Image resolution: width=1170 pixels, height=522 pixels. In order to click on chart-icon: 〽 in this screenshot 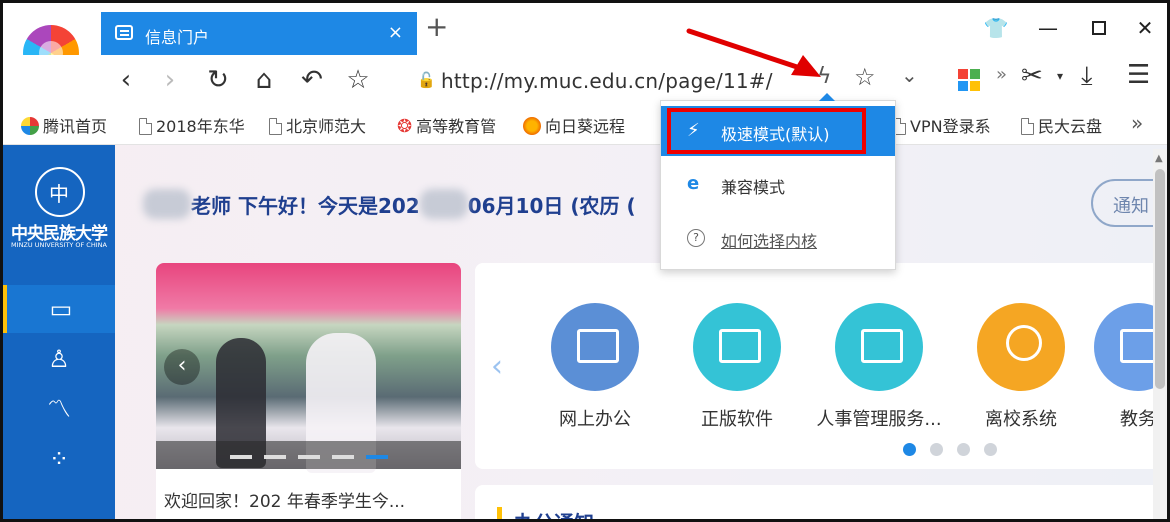, I will do `click(59, 409)`.